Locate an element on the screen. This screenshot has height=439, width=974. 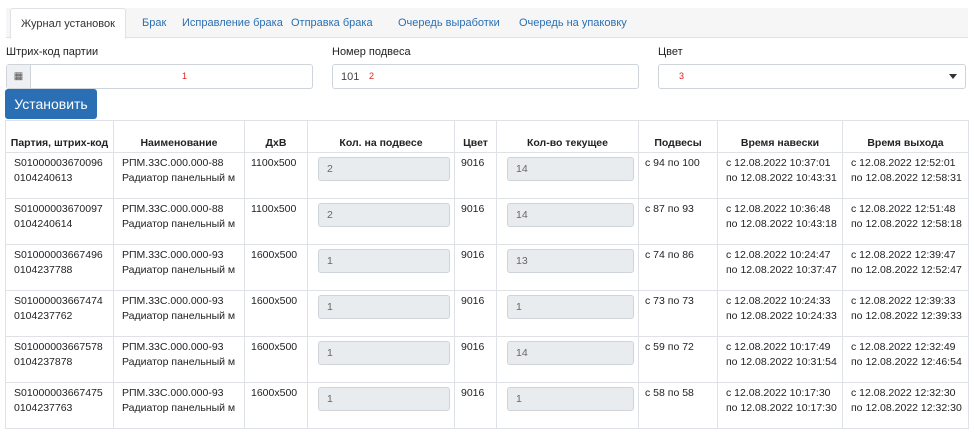
hanger-marker: 2 is located at coordinates (372, 76).